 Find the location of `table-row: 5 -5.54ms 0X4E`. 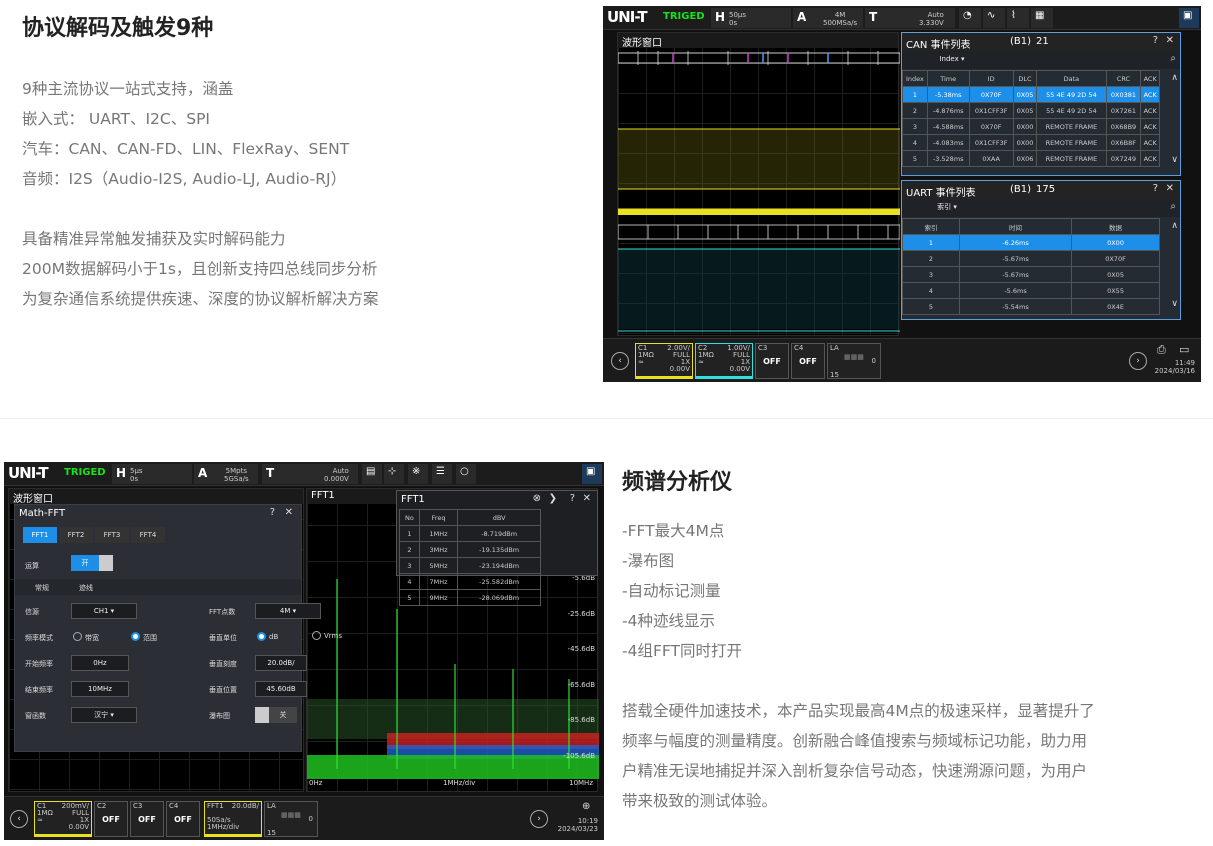

table-row: 5 -5.54ms 0X4E is located at coordinates (1031, 306).